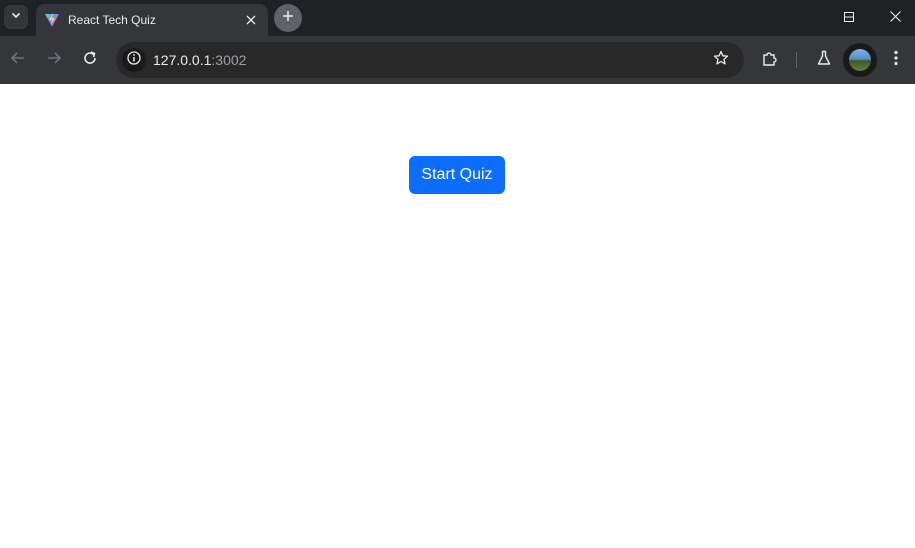  I want to click on browser-toolbar: 127.0.0.1:3002, so click(457, 60).